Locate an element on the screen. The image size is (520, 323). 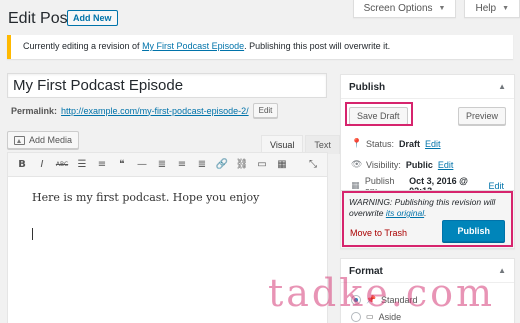
numbered-list-icon: ≡ is located at coordinates (102, 165).